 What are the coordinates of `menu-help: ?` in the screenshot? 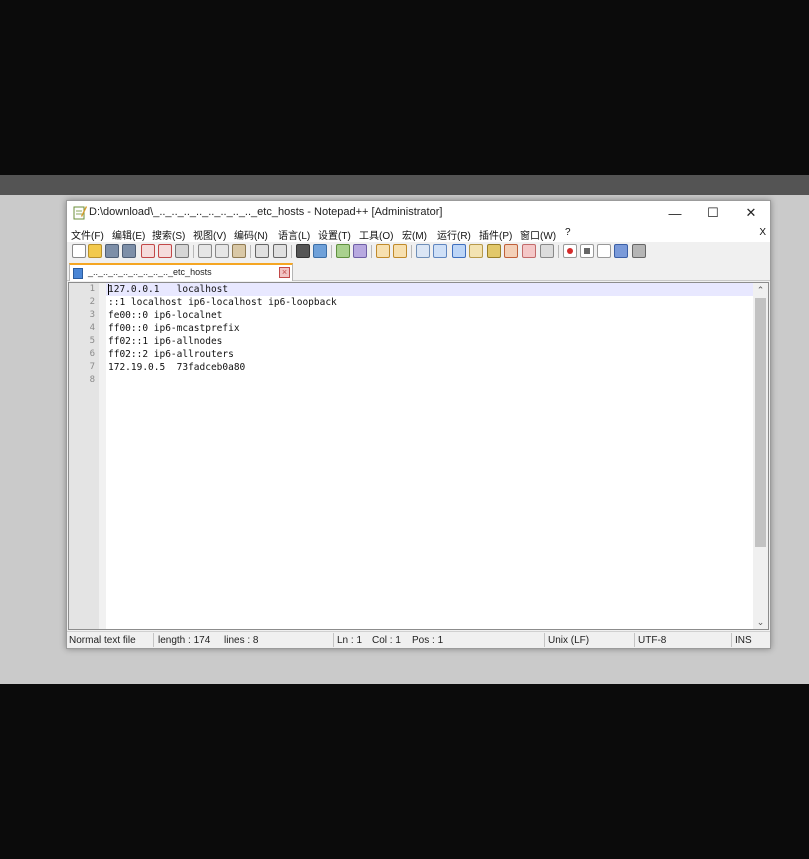 It's located at (568, 232).